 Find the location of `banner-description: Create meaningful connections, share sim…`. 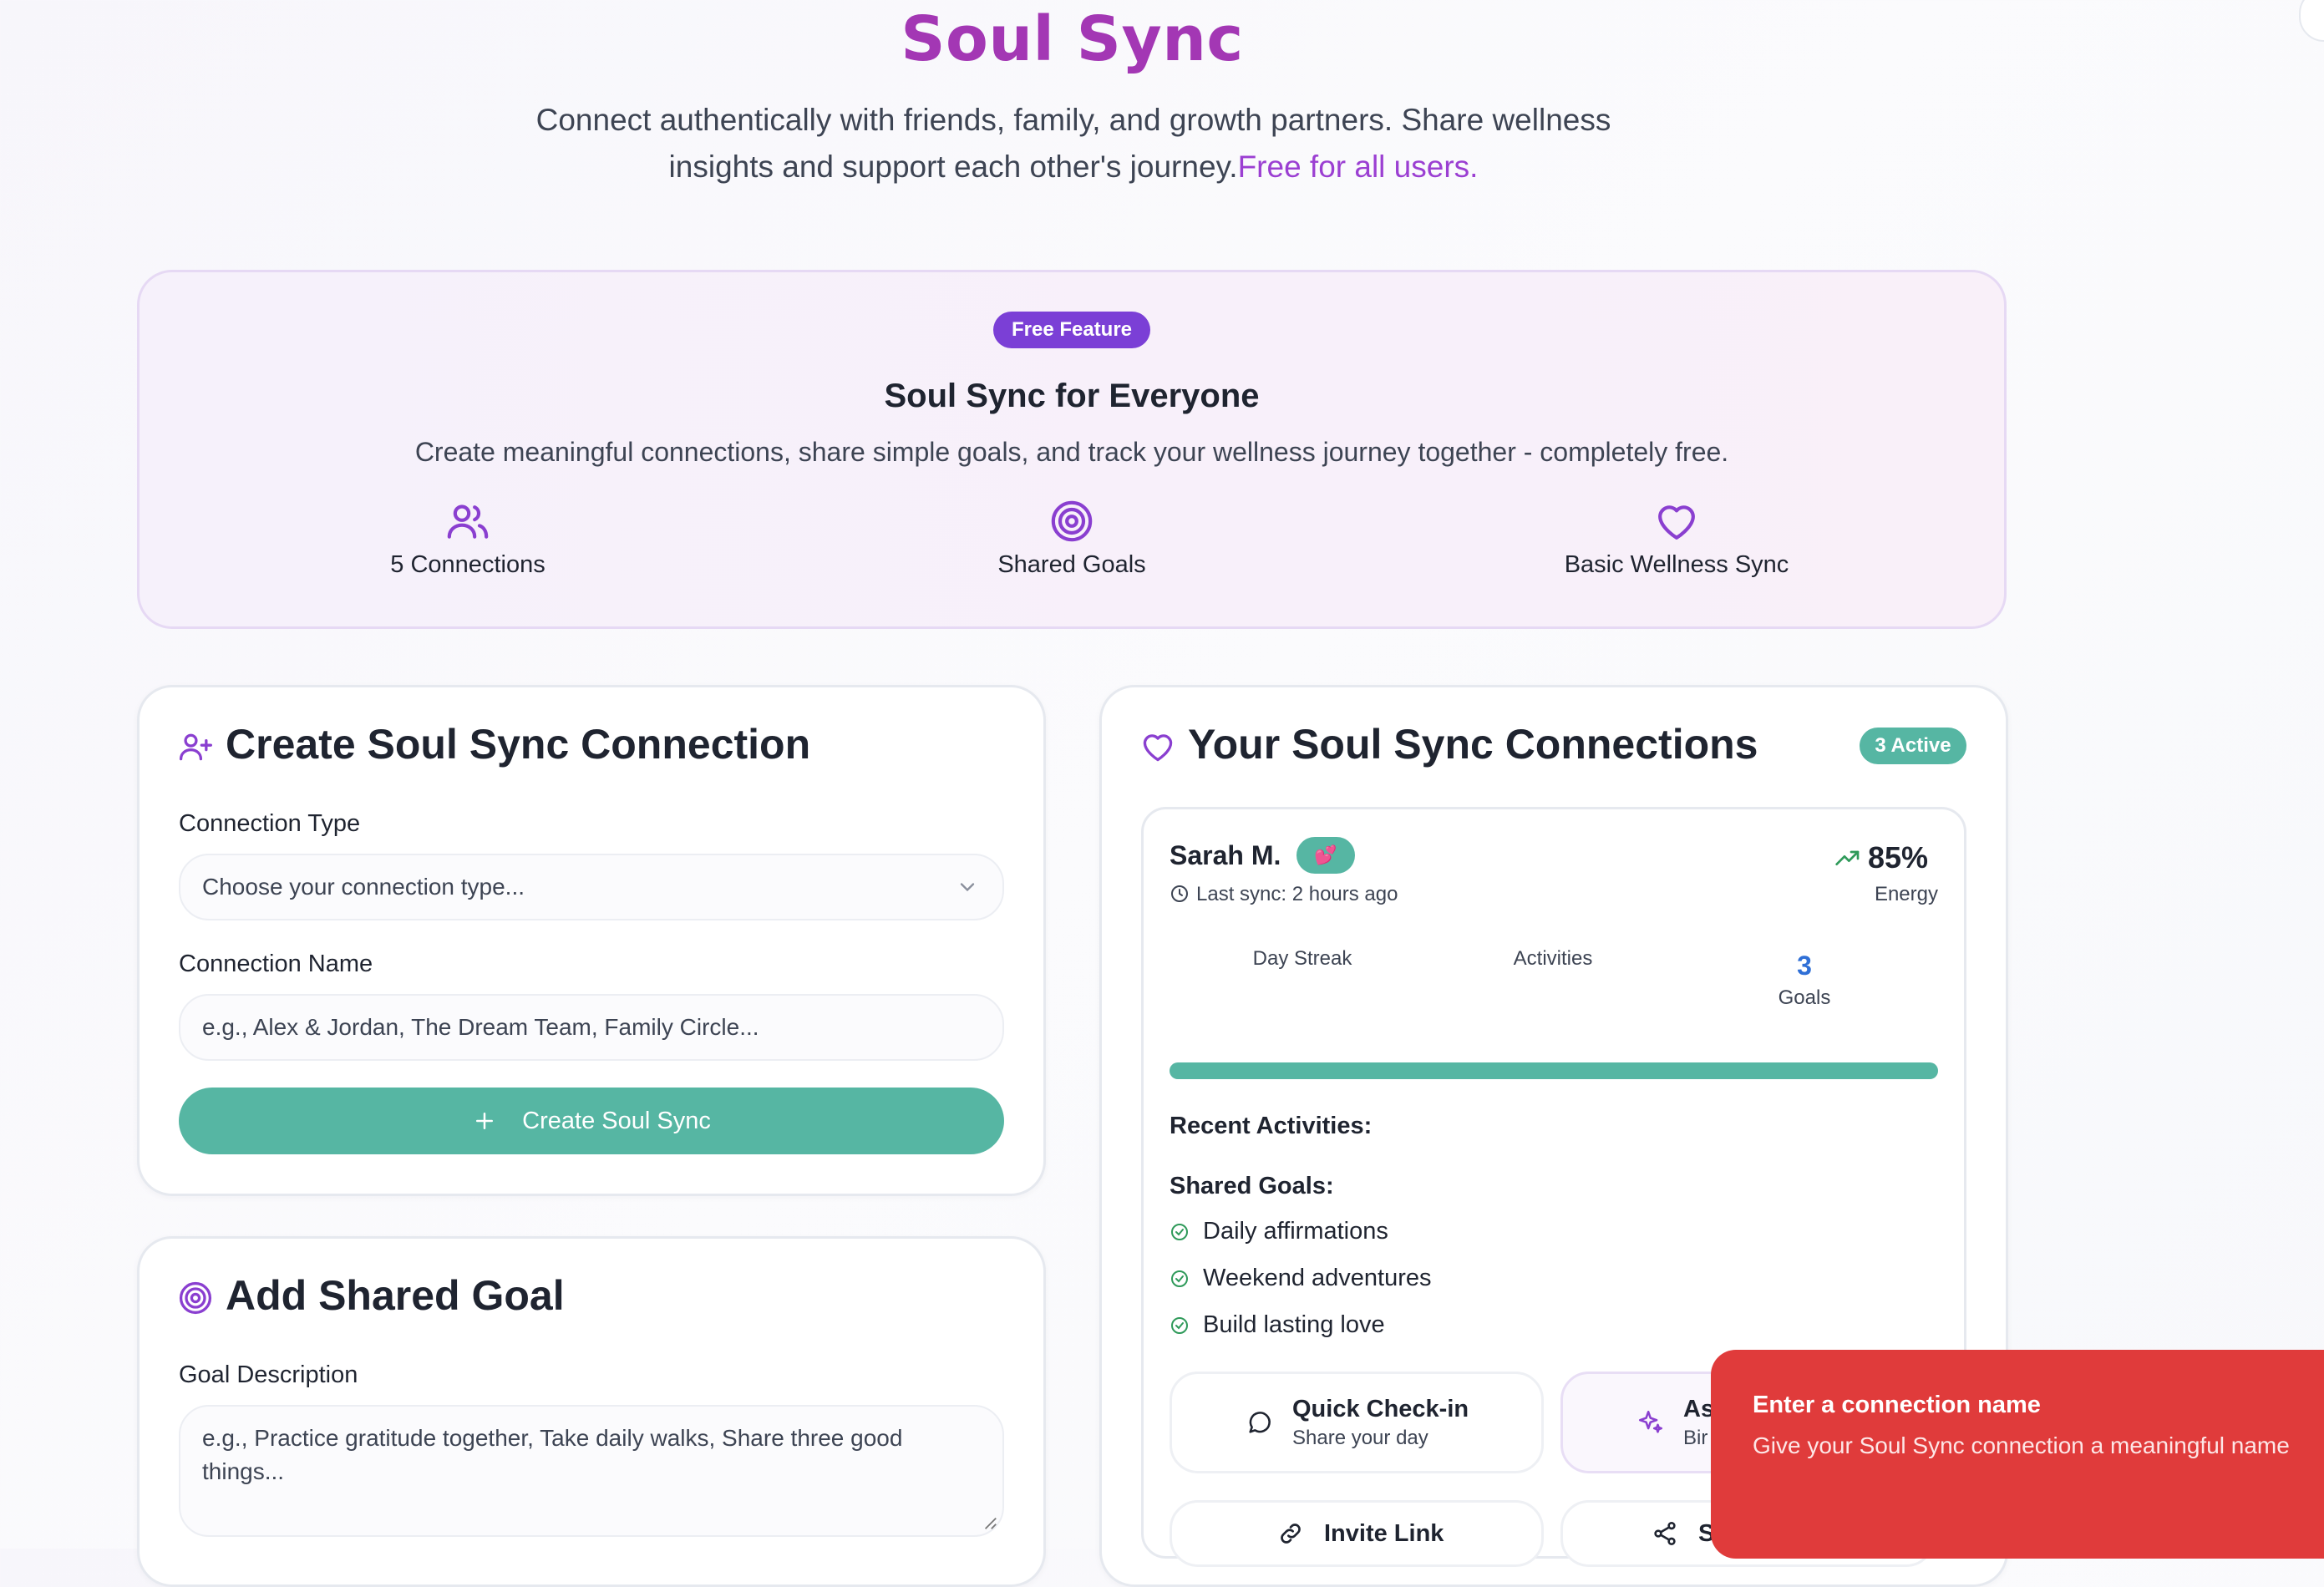

banner-description: Create meaningful connections, share sim… is located at coordinates (1071, 452).